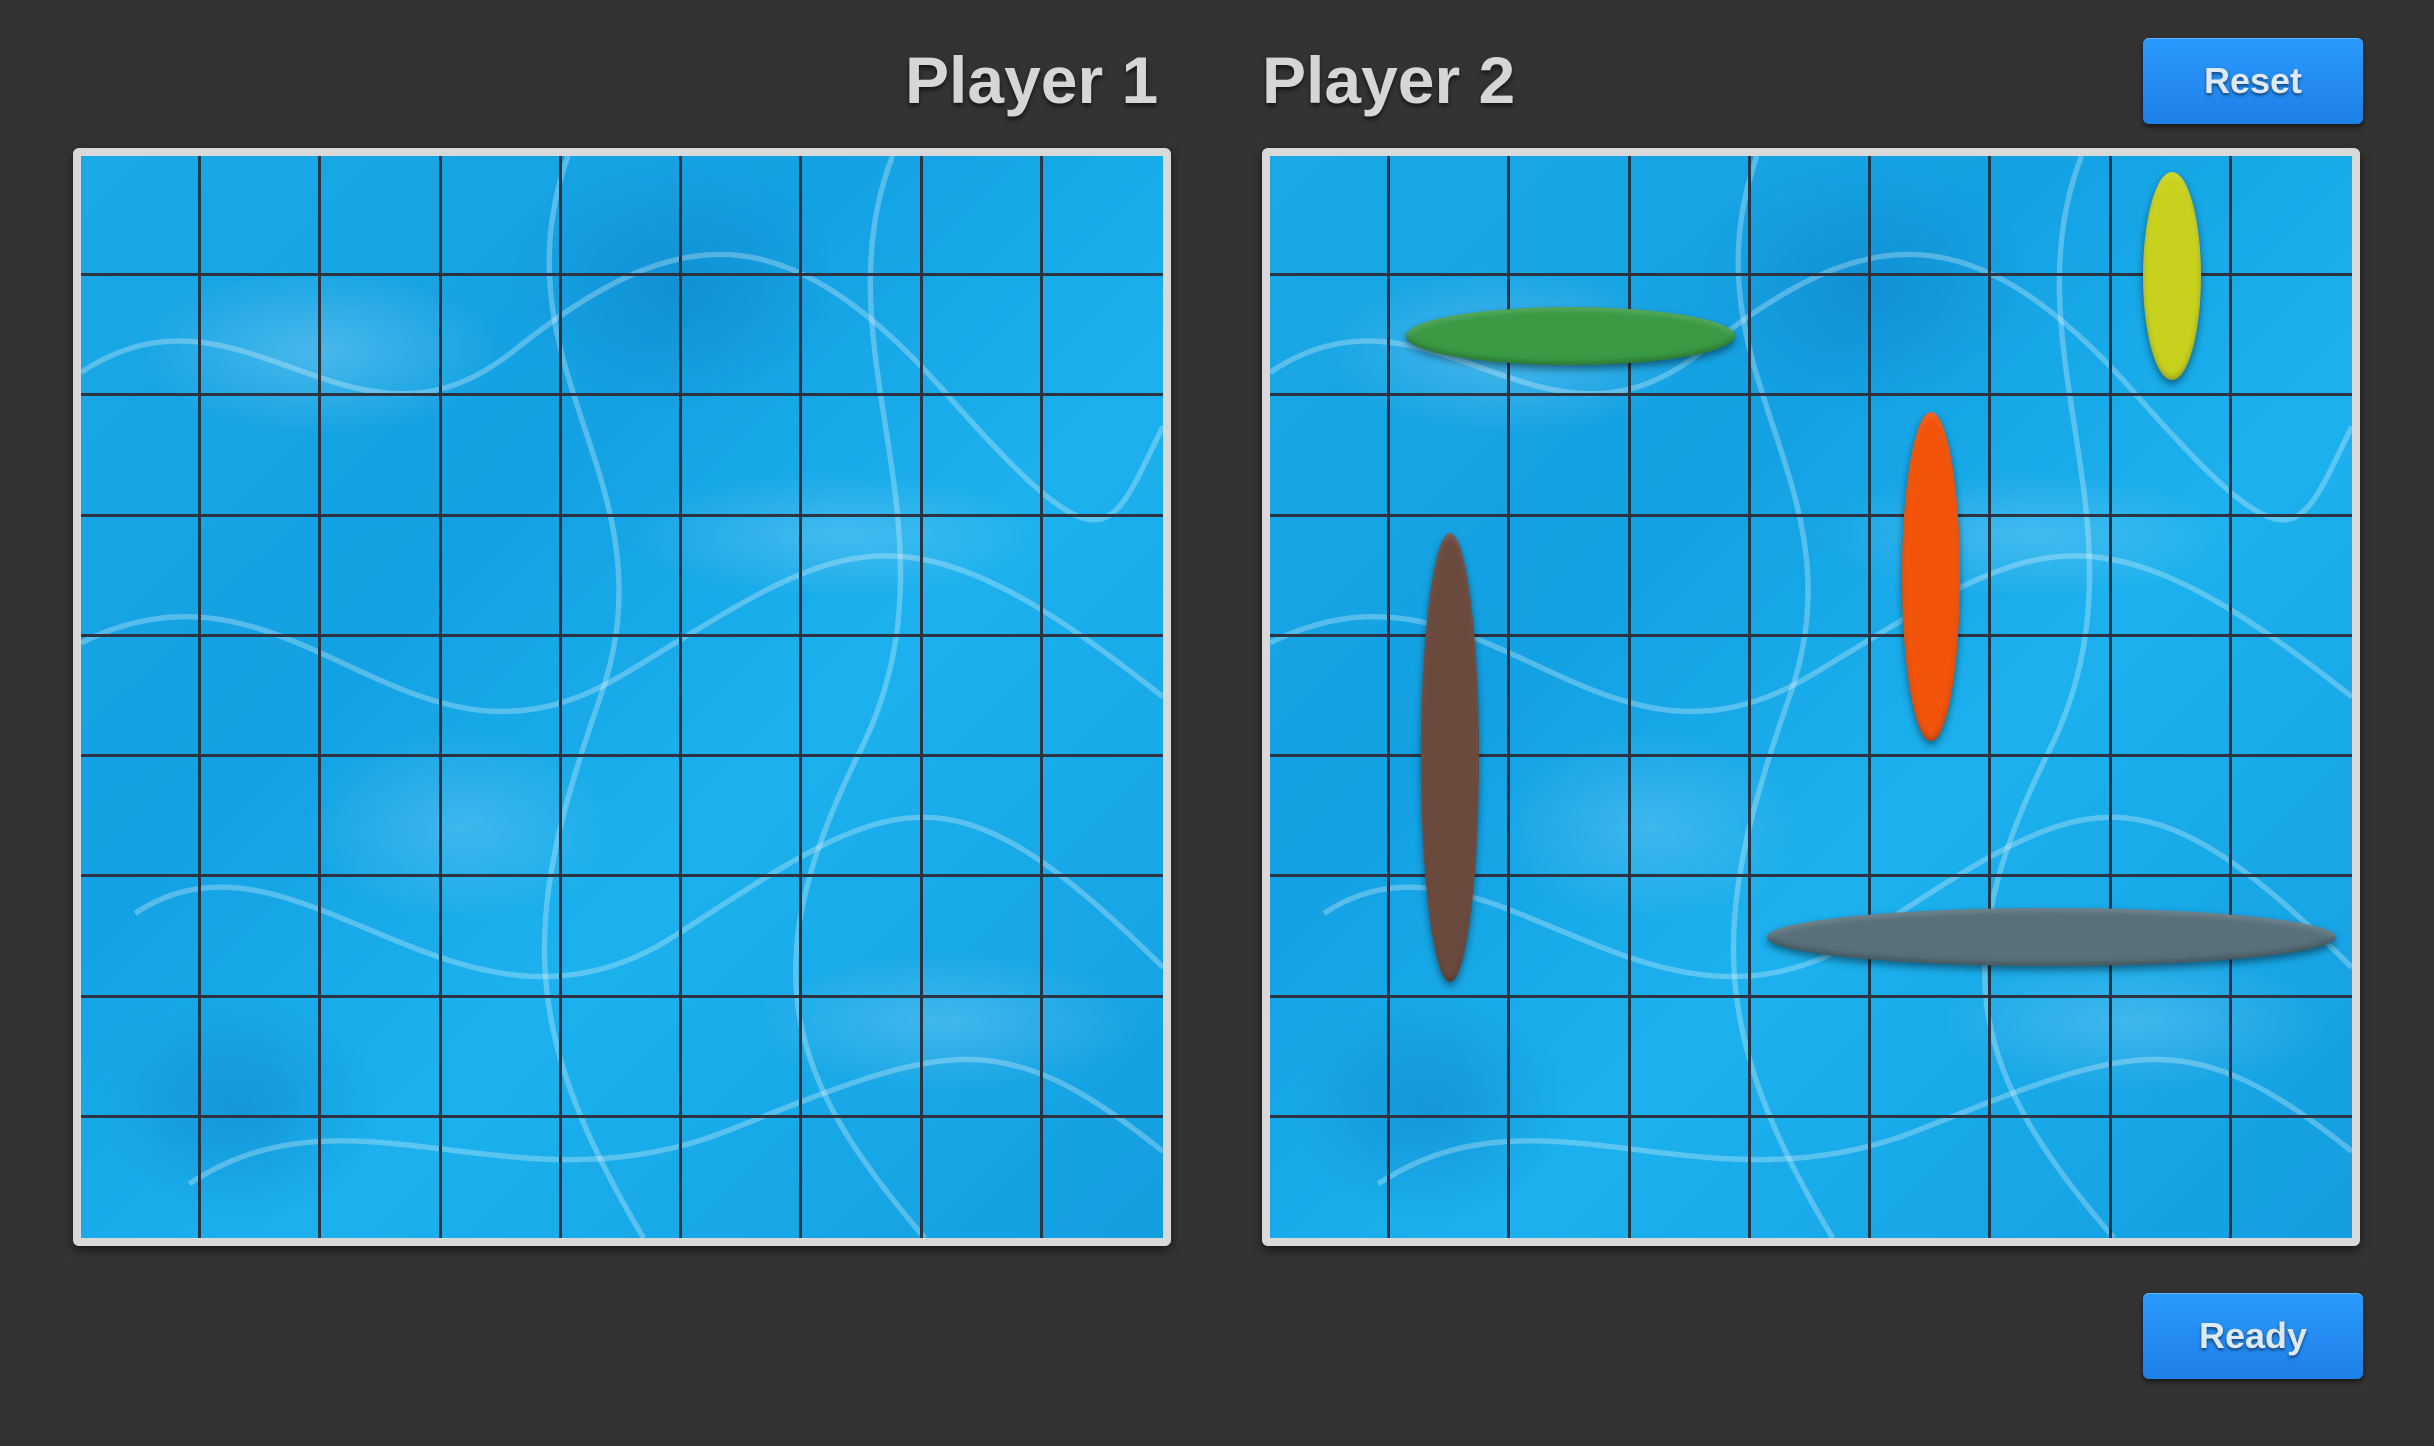  Describe the element at coordinates (1570, 336) in the screenshot. I see `green-ship` at that location.